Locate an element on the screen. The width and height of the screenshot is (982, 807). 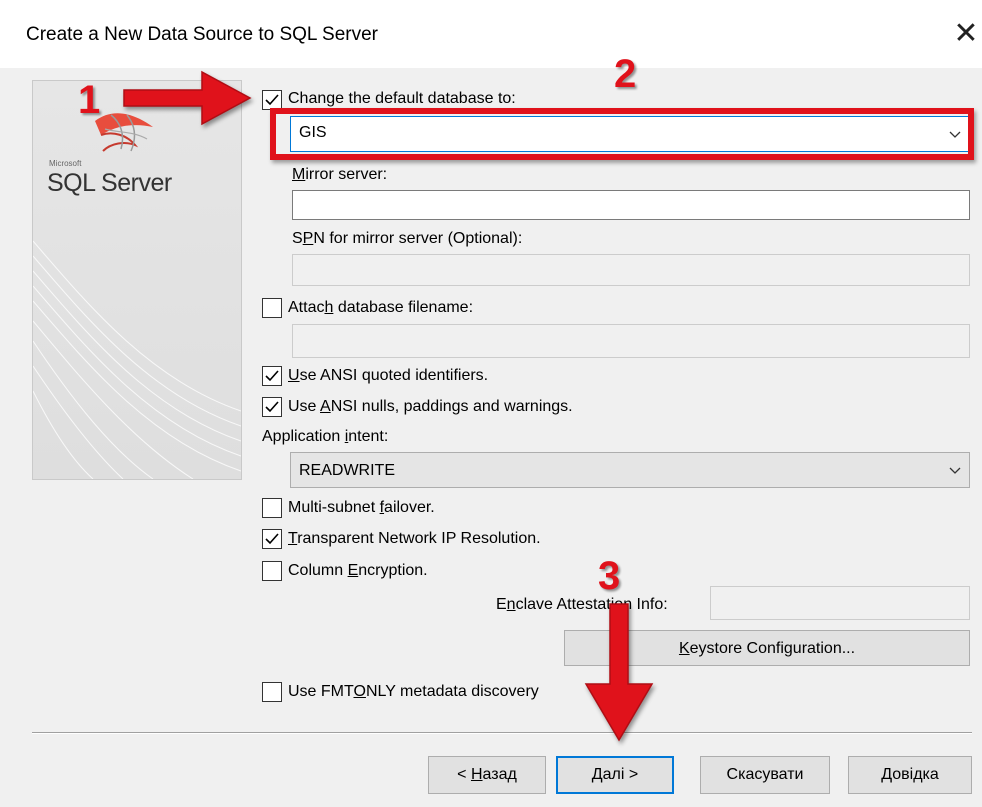
enclave-input is located at coordinates (840, 603).